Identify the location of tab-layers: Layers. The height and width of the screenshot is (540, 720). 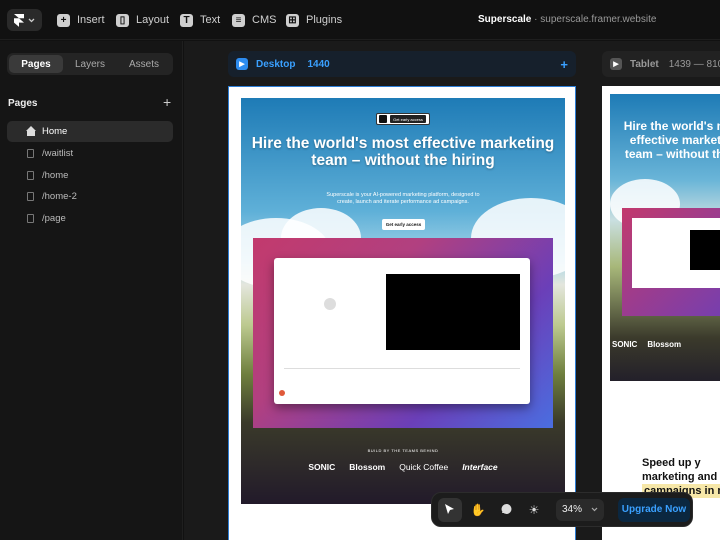
(90, 64).